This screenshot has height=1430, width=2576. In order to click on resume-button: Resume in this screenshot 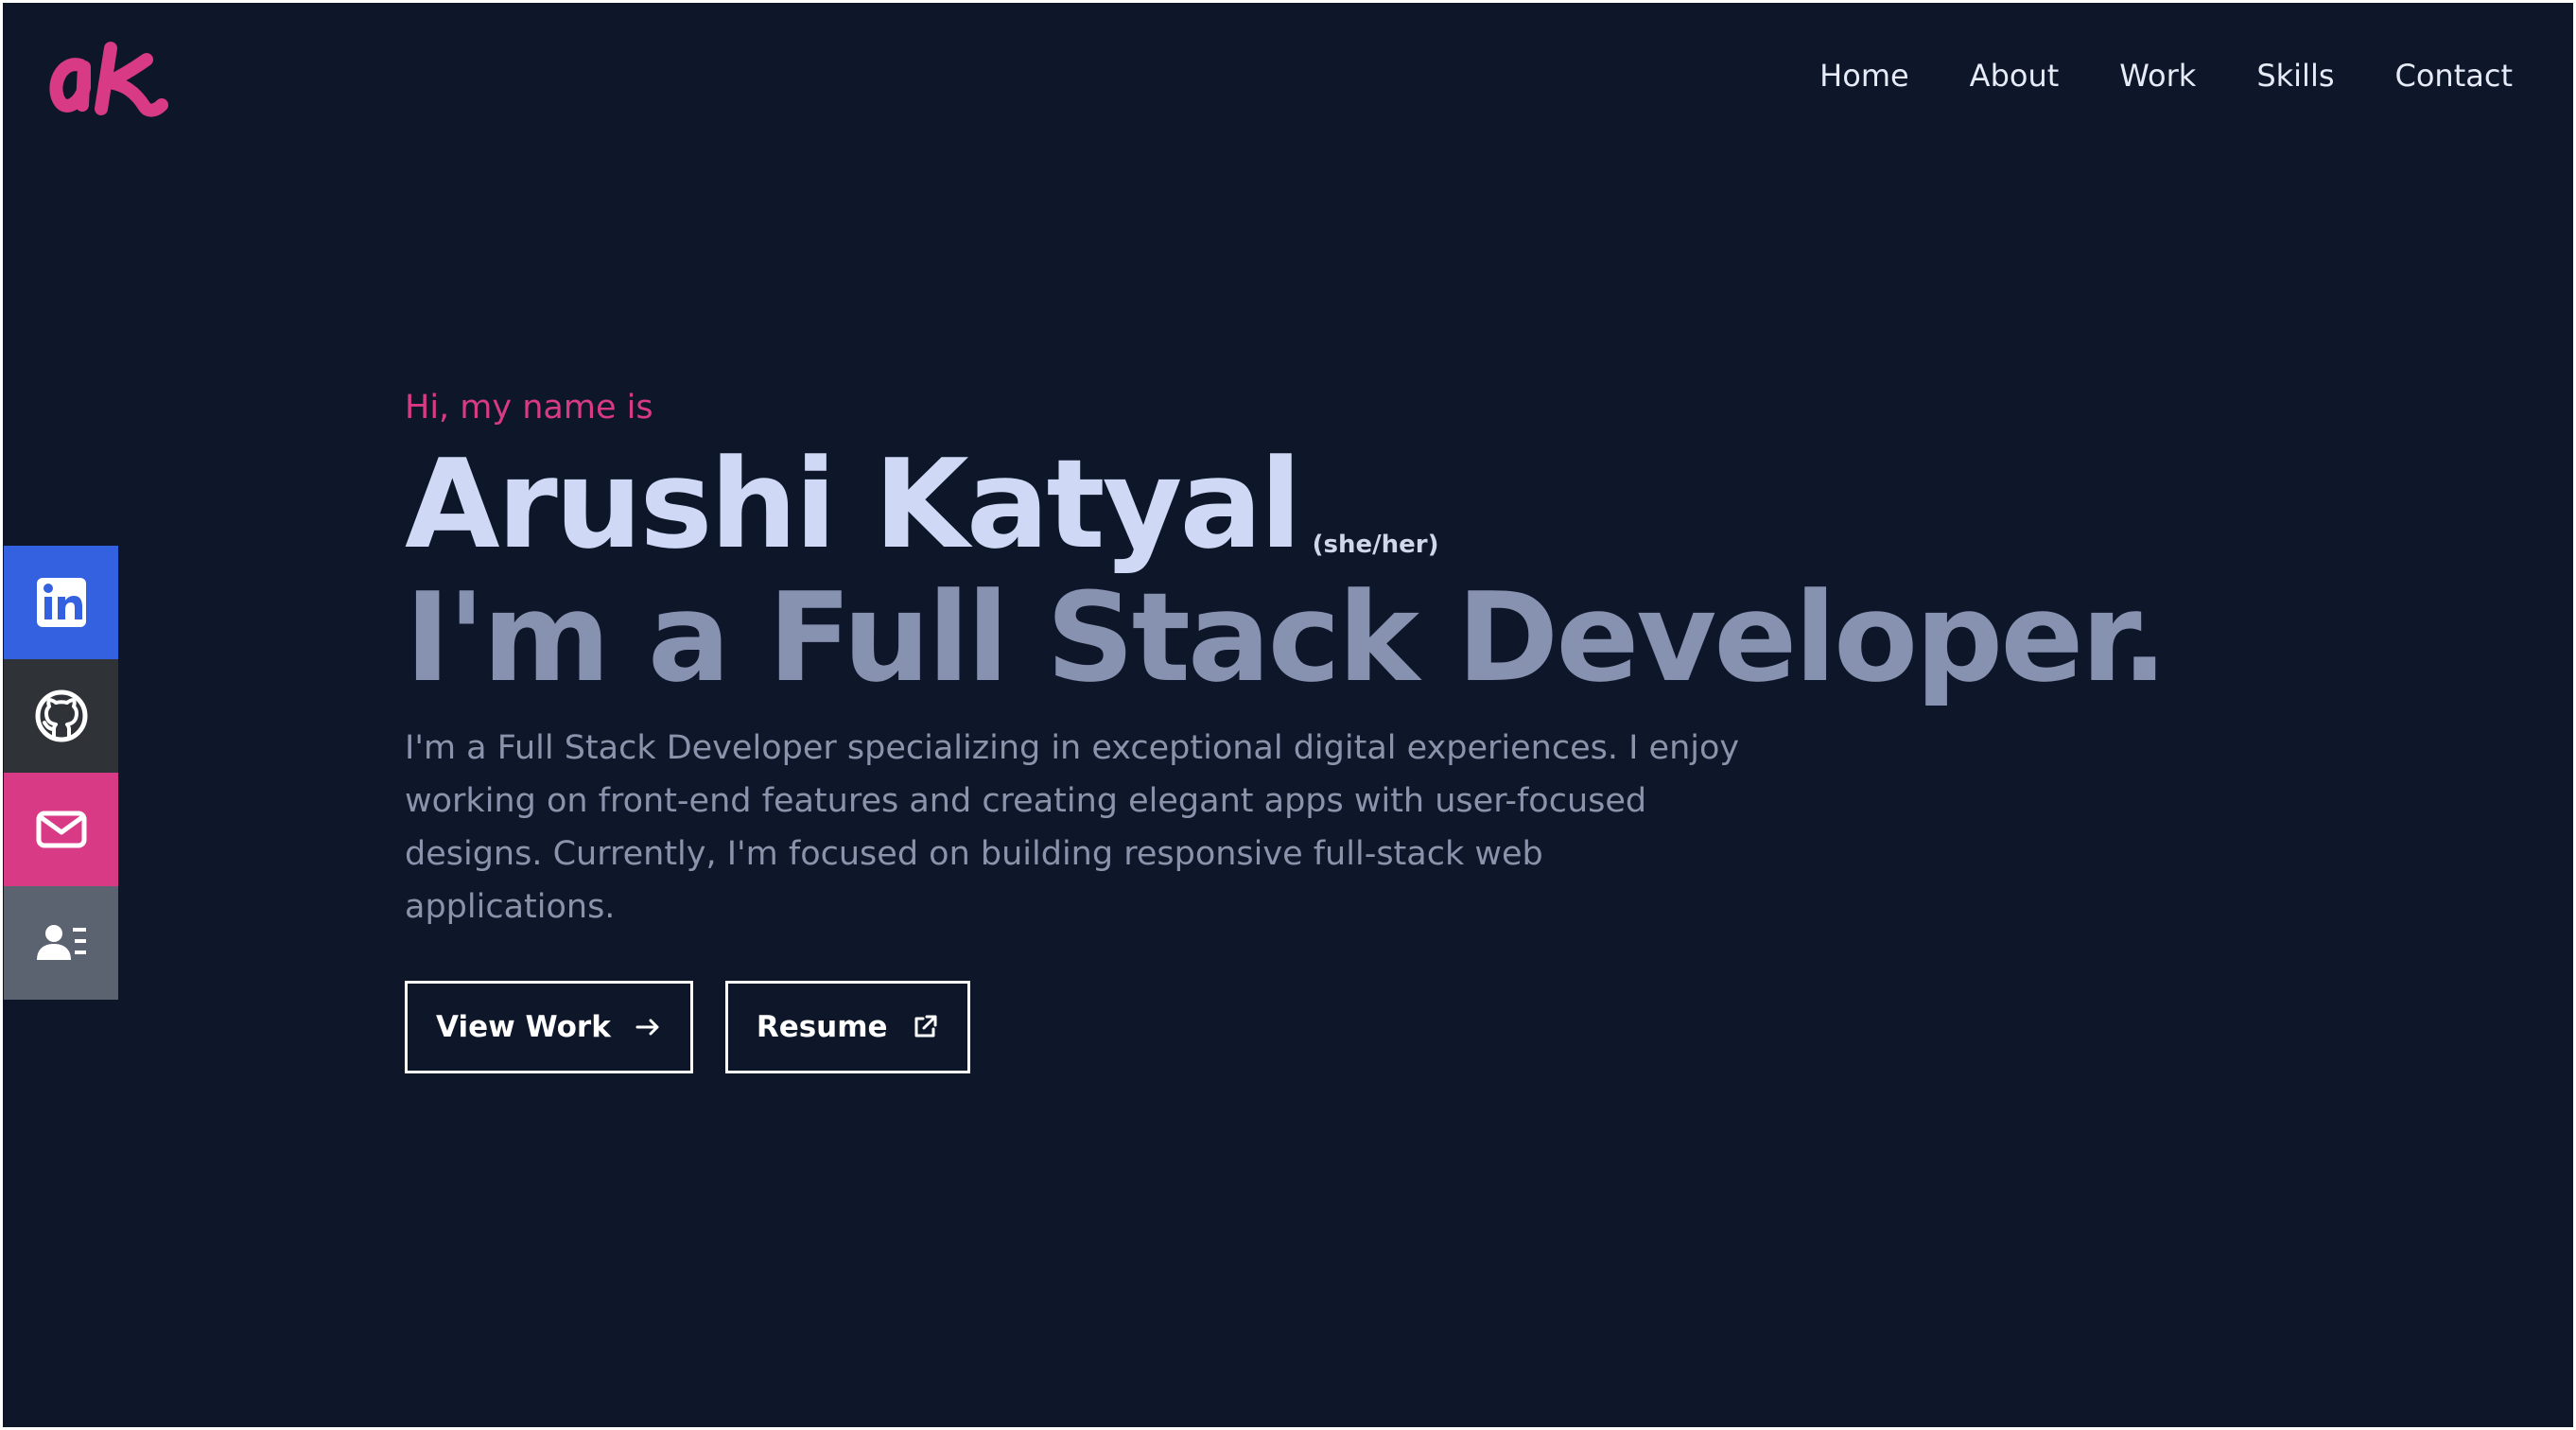, I will do `click(847, 1027)`.